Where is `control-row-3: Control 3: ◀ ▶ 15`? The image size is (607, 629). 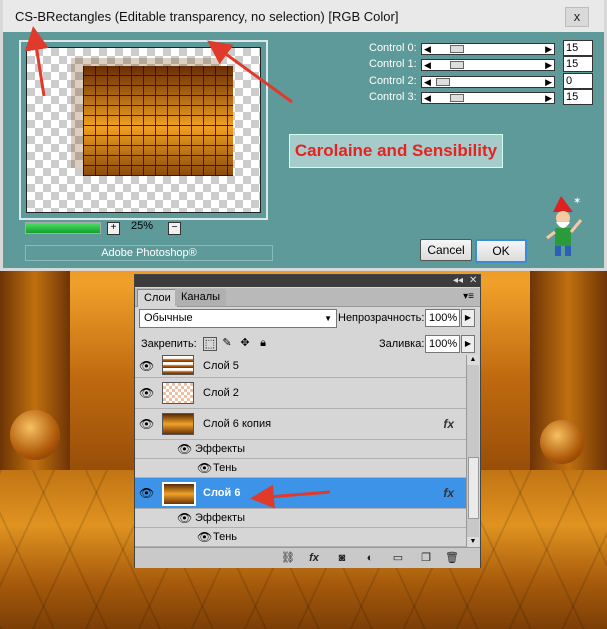
control-row-3: Control 3: ◀ ▶ 15 is located at coordinates (481, 97).